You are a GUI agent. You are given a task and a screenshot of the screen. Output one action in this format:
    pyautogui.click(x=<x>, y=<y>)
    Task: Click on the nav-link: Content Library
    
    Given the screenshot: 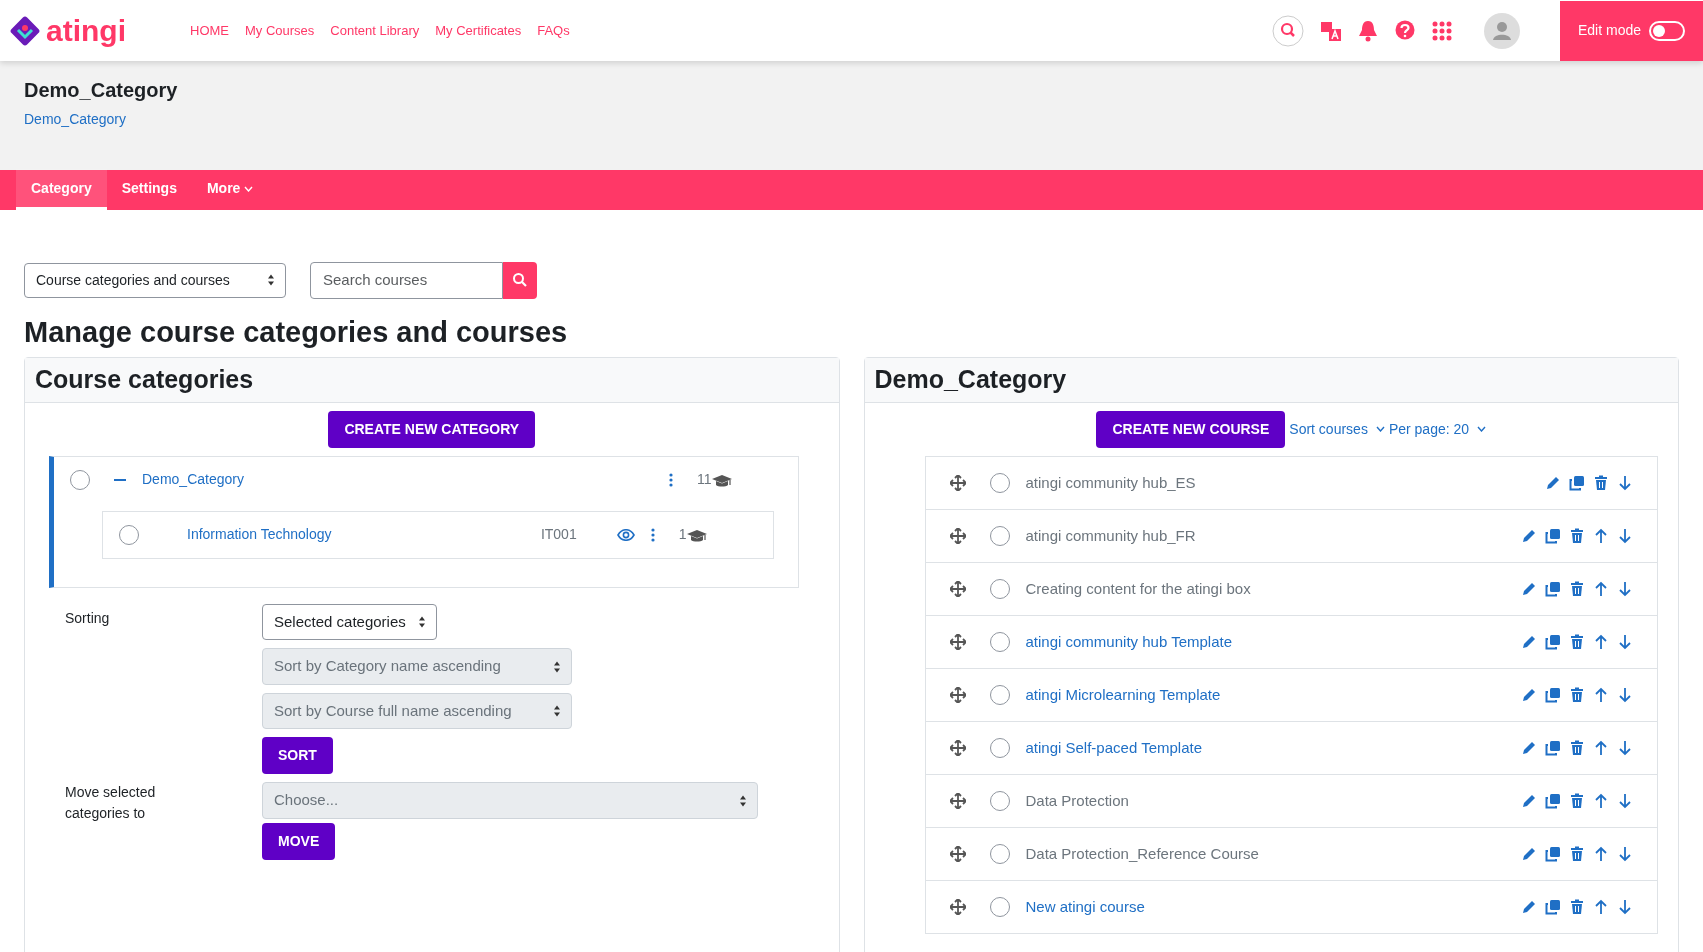 What is the action you would take?
    pyautogui.click(x=375, y=30)
    